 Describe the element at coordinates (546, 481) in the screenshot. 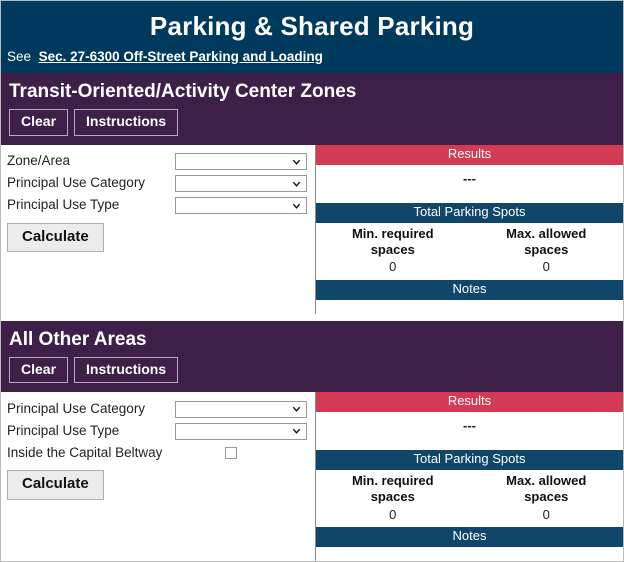

I see `max-allowed-label-line1-2: Max. allowed` at that location.